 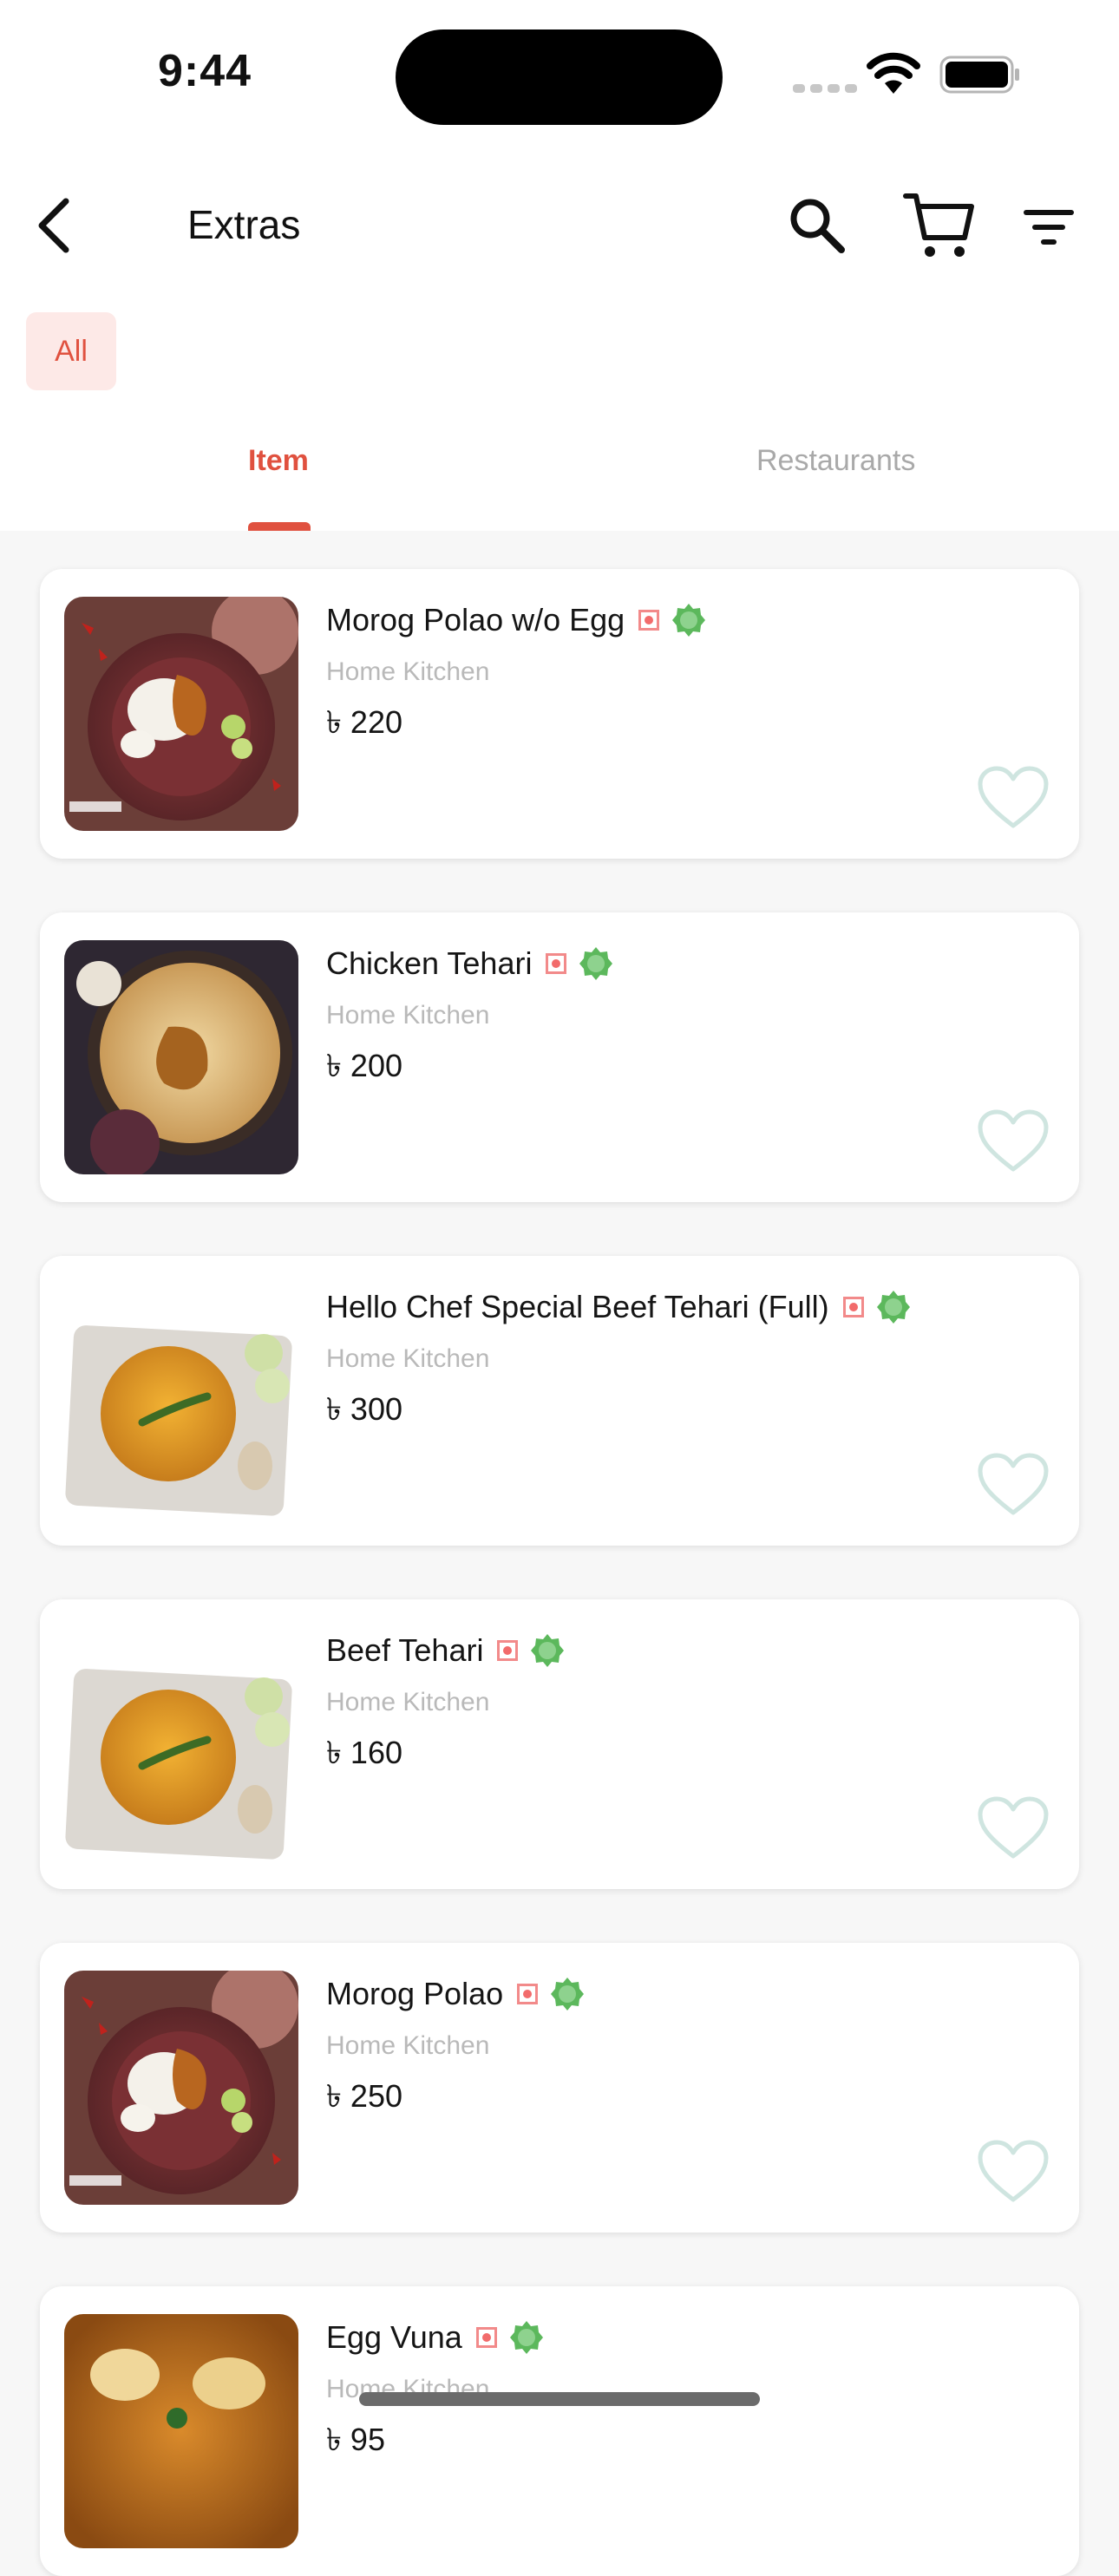 What do you see at coordinates (205, 71) in the screenshot?
I see `status-time: 9:44` at bounding box center [205, 71].